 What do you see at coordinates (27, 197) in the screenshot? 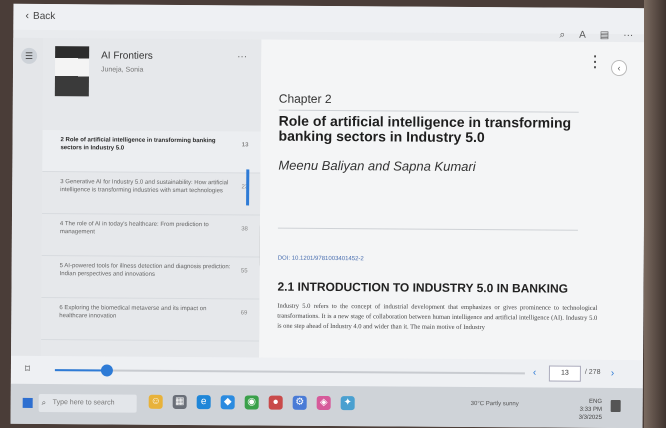
I see `left-rail: ☰` at bounding box center [27, 197].